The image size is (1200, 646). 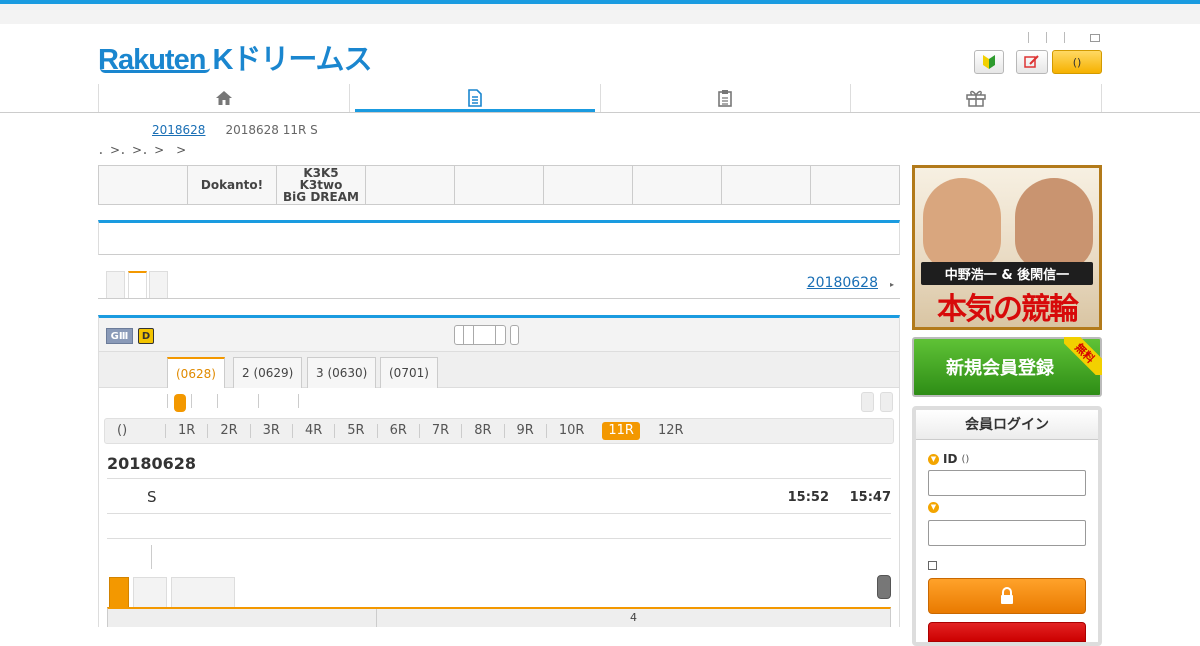 I want to click on login-box: 会員ログイン ▼ ID () ▼, so click(x=1007, y=526).